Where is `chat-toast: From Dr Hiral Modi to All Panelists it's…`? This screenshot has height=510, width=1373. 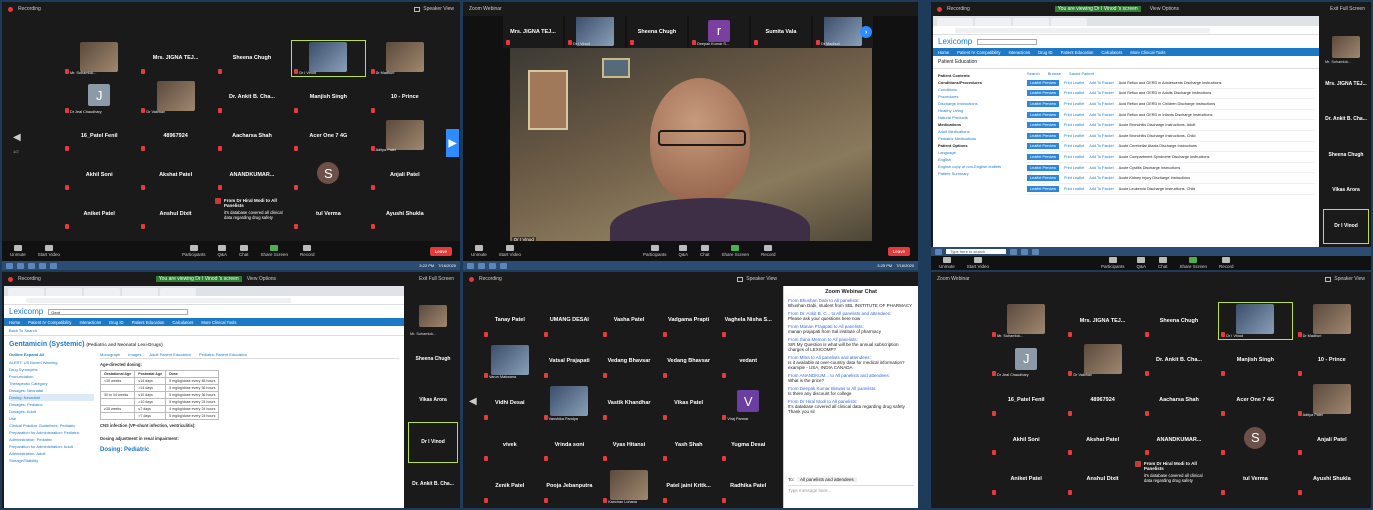
chat-toast: From Dr Hiral Modi to All Panelists it's… is located at coordinates (250, 215).